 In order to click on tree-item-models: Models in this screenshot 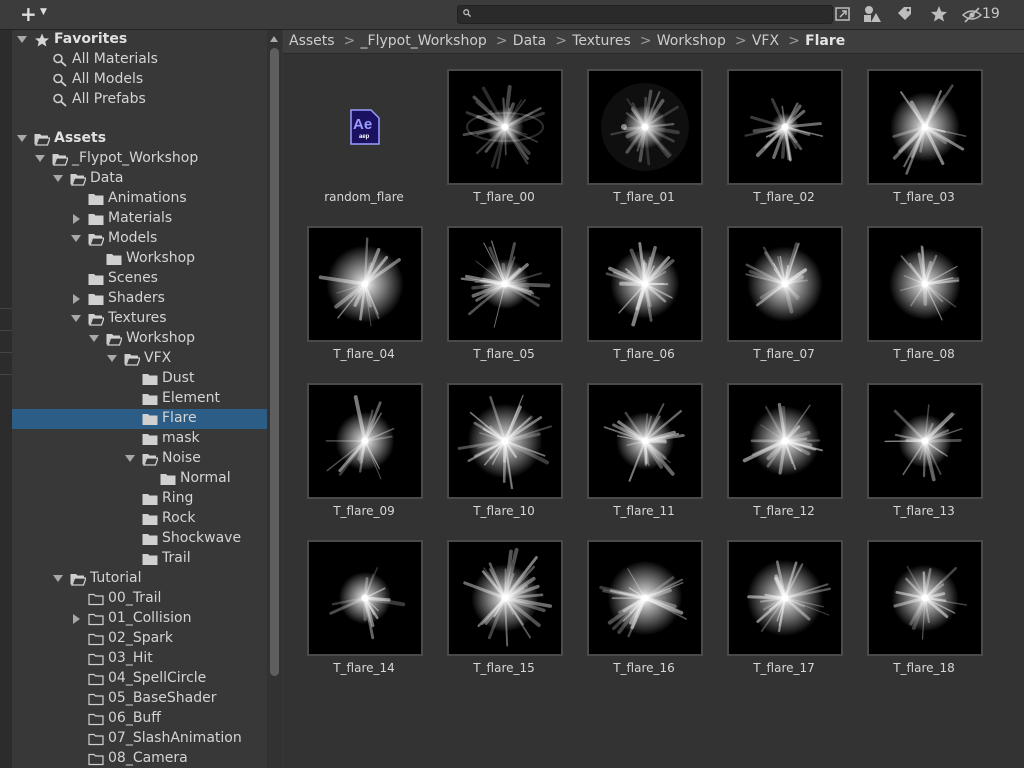, I will do `click(139, 239)`.